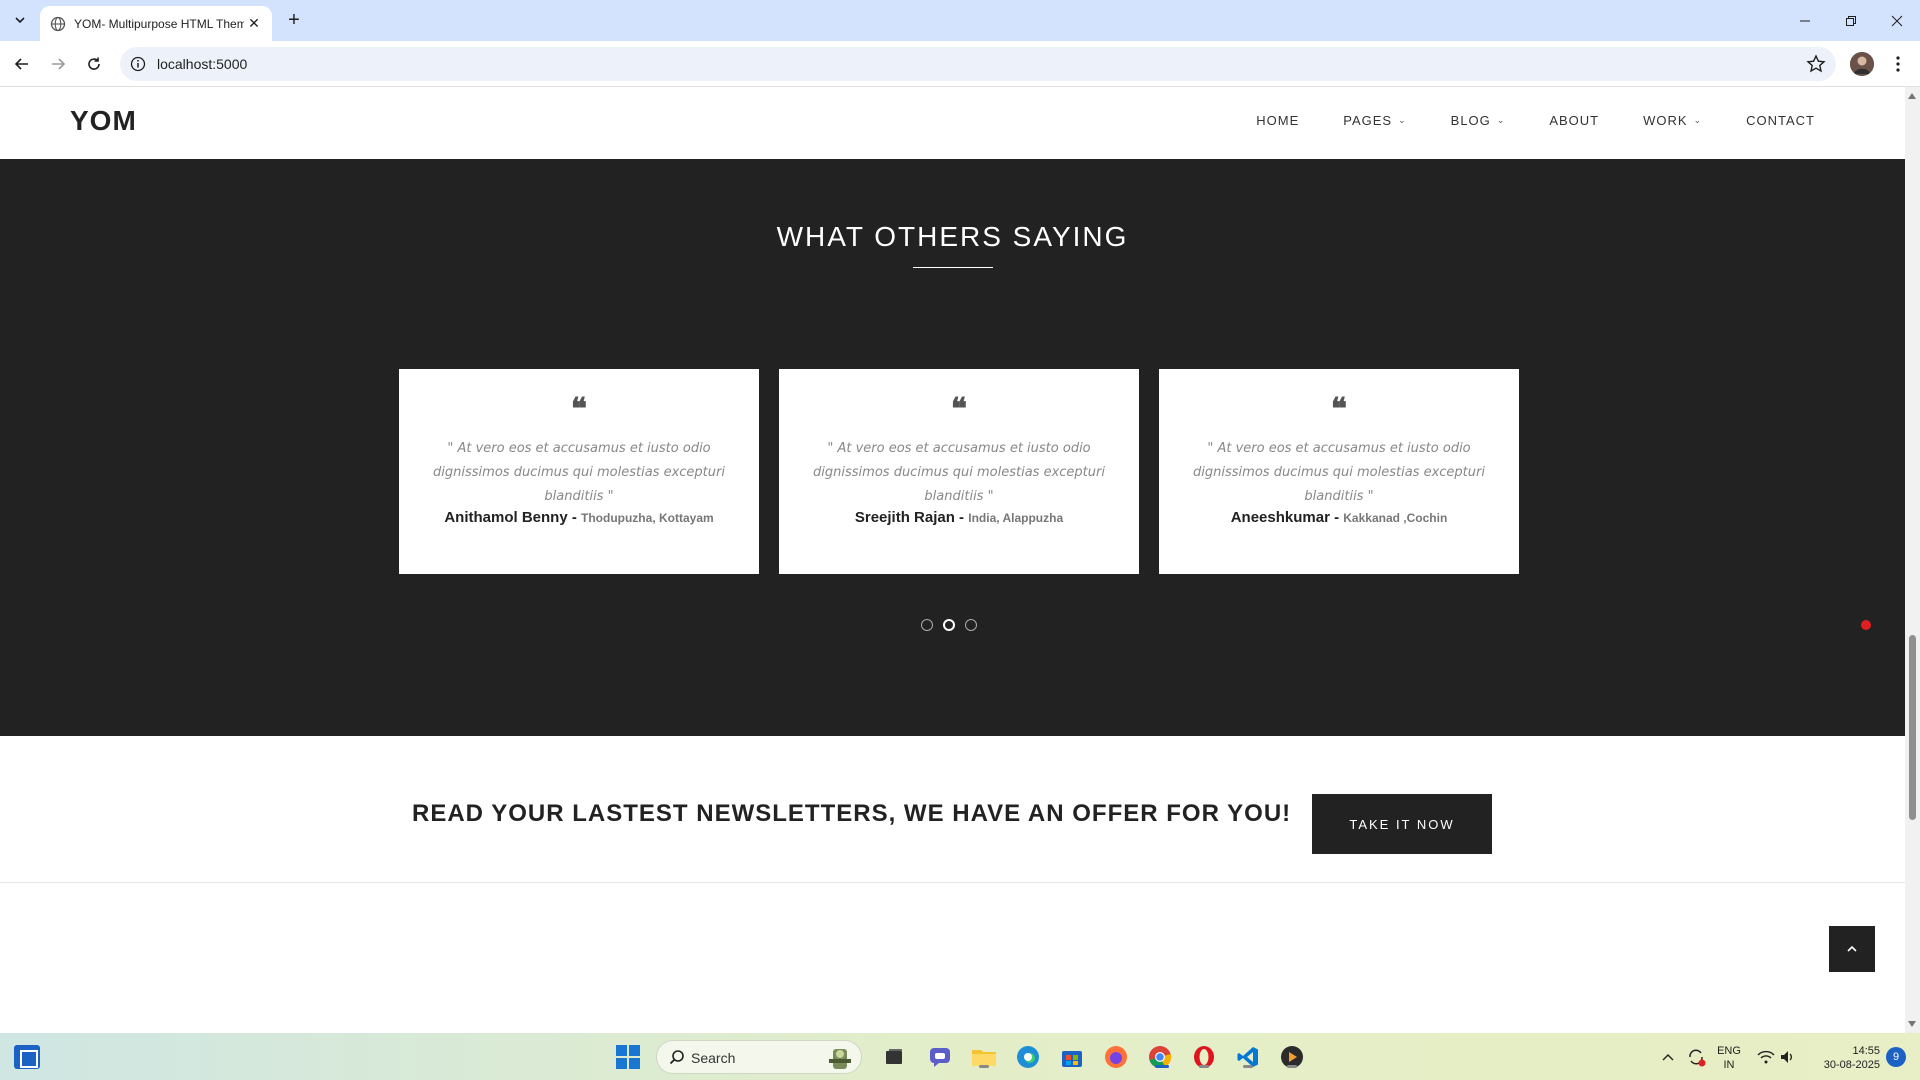  I want to click on close-window-button, so click(1897, 20).